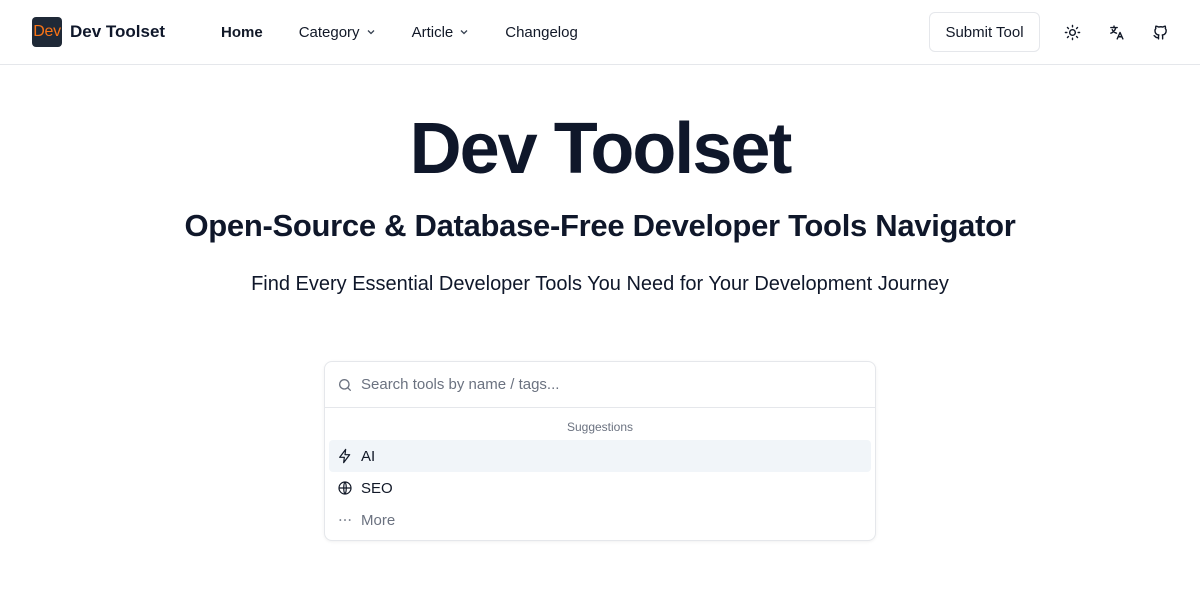  What do you see at coordinates (47, 32) in the screenshot?
I see `logo-badge: Dev` at bounding box center [47, 32].